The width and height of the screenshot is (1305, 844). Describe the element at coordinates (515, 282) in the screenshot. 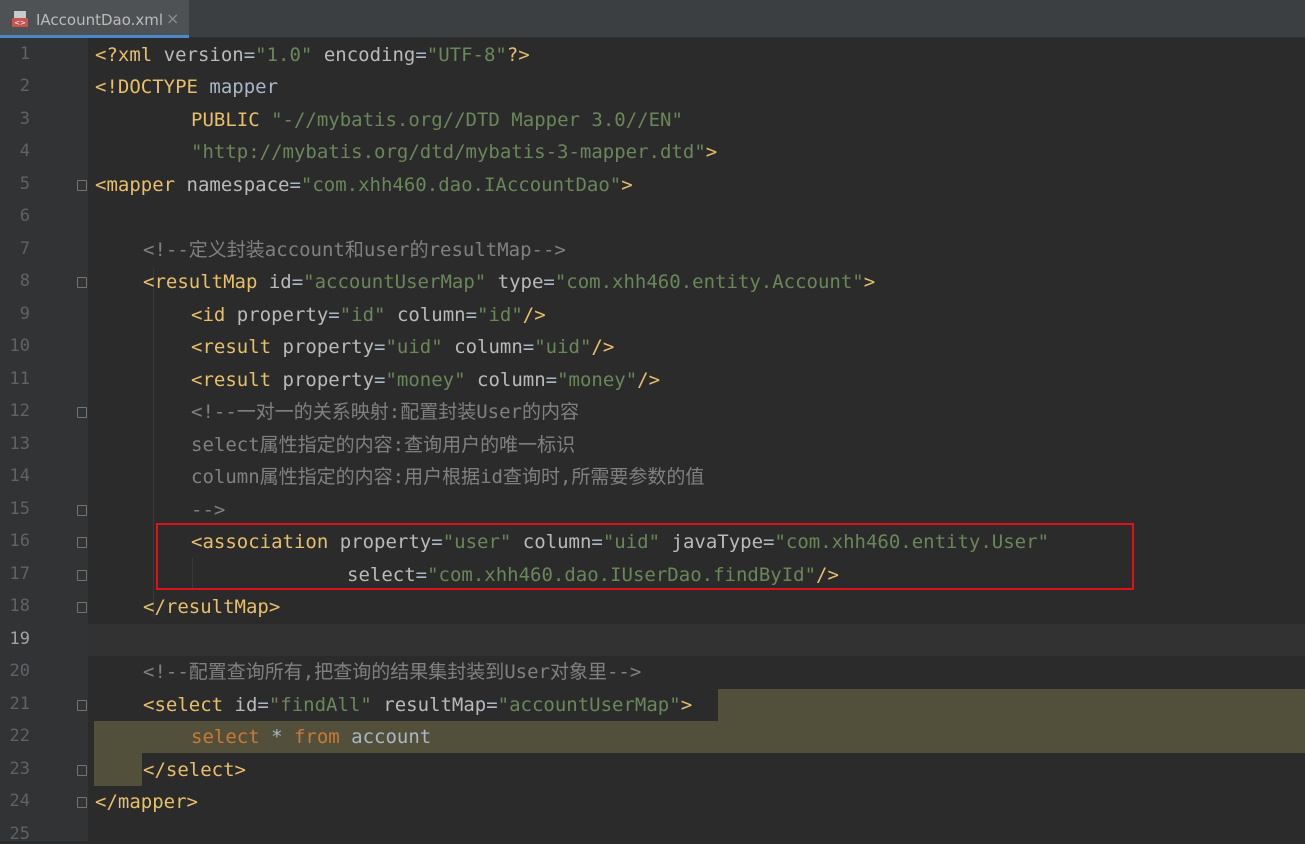

I see `token: type` at that location.